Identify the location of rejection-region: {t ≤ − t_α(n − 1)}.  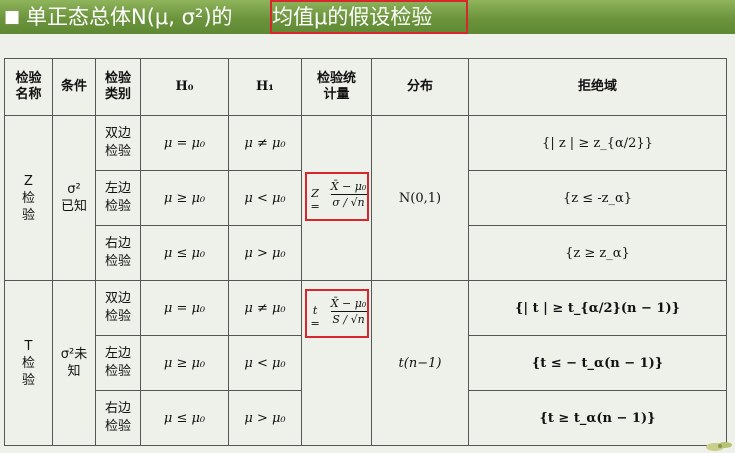
(597, 363).